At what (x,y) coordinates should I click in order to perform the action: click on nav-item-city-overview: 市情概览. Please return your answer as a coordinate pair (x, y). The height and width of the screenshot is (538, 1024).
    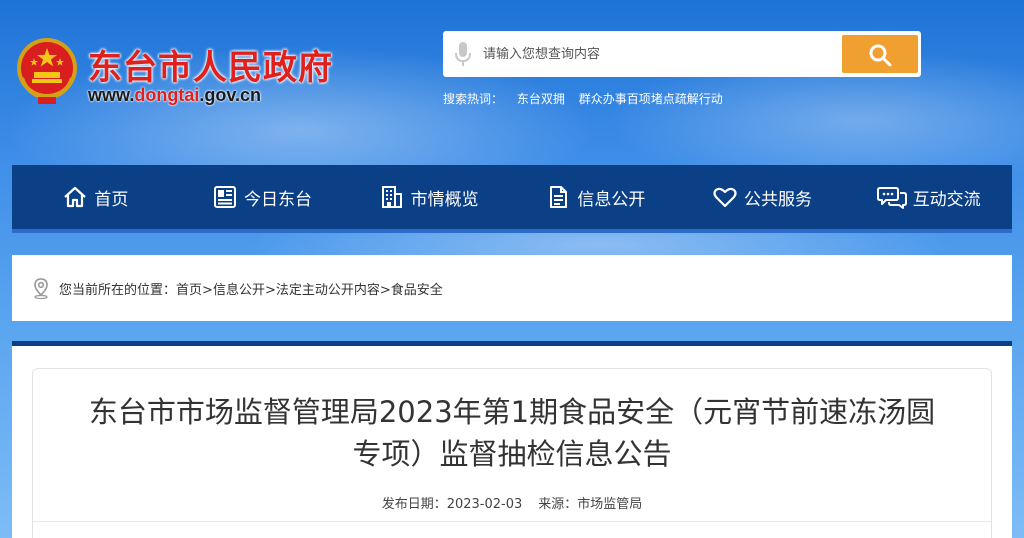
    Looking at the image, I should click on (428, 197).